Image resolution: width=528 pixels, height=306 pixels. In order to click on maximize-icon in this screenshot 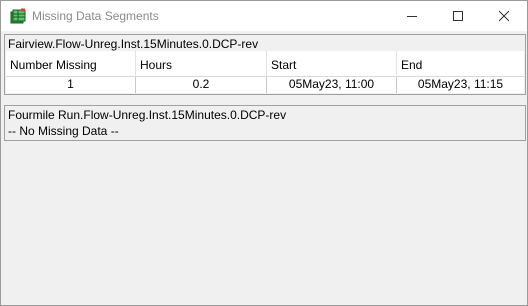, I will do `click(458, 16)`.